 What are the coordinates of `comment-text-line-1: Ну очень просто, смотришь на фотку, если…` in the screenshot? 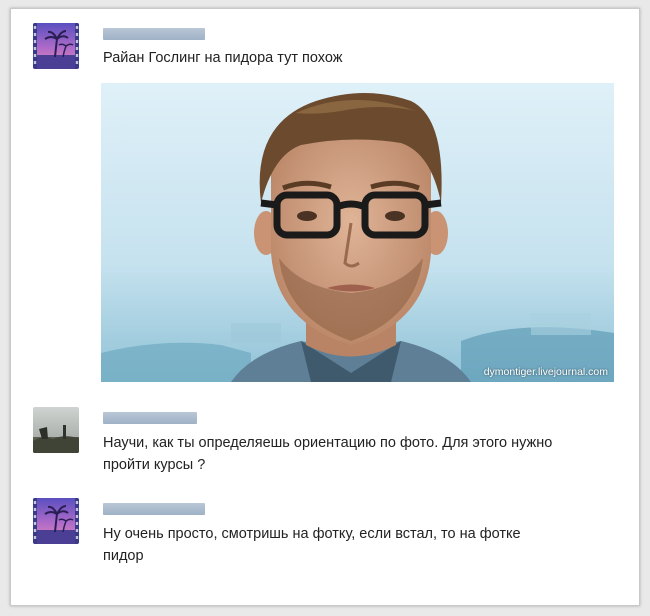 It's located at (312, 534).